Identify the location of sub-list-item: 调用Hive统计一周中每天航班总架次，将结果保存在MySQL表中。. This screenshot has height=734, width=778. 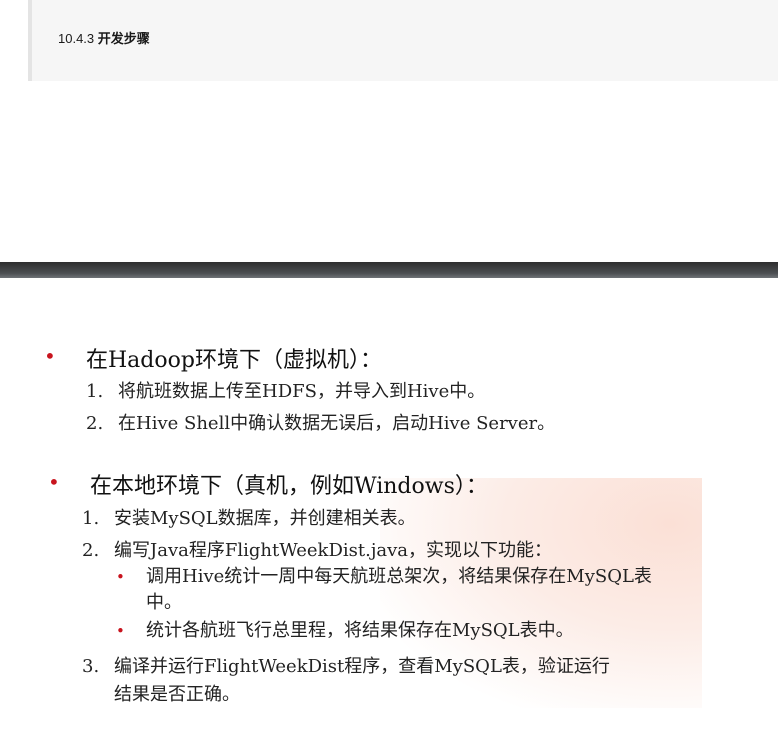
(399, 589).